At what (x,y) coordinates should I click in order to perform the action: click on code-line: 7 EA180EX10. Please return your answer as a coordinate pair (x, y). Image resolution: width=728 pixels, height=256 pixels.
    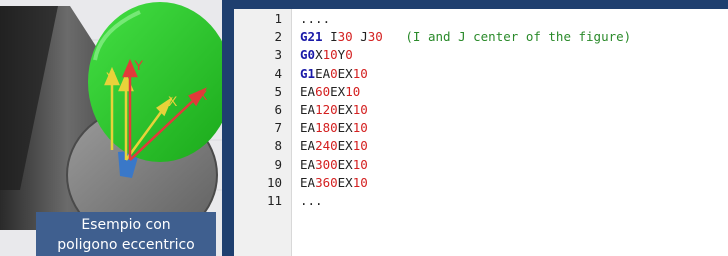
    Looking at the image, I should click on (481, 128).